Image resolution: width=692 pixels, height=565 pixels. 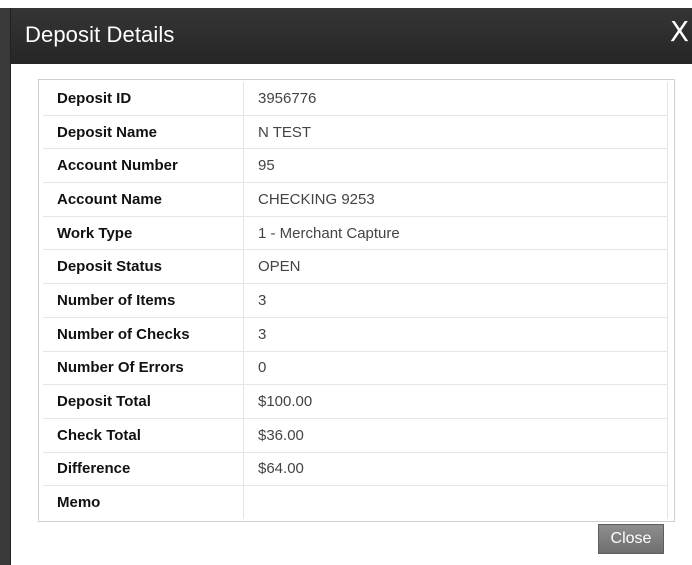 What do you see at coordinates (455, 267) in the screenshot?
I see `row-value: OPEN` at bounding box center [455, 267].